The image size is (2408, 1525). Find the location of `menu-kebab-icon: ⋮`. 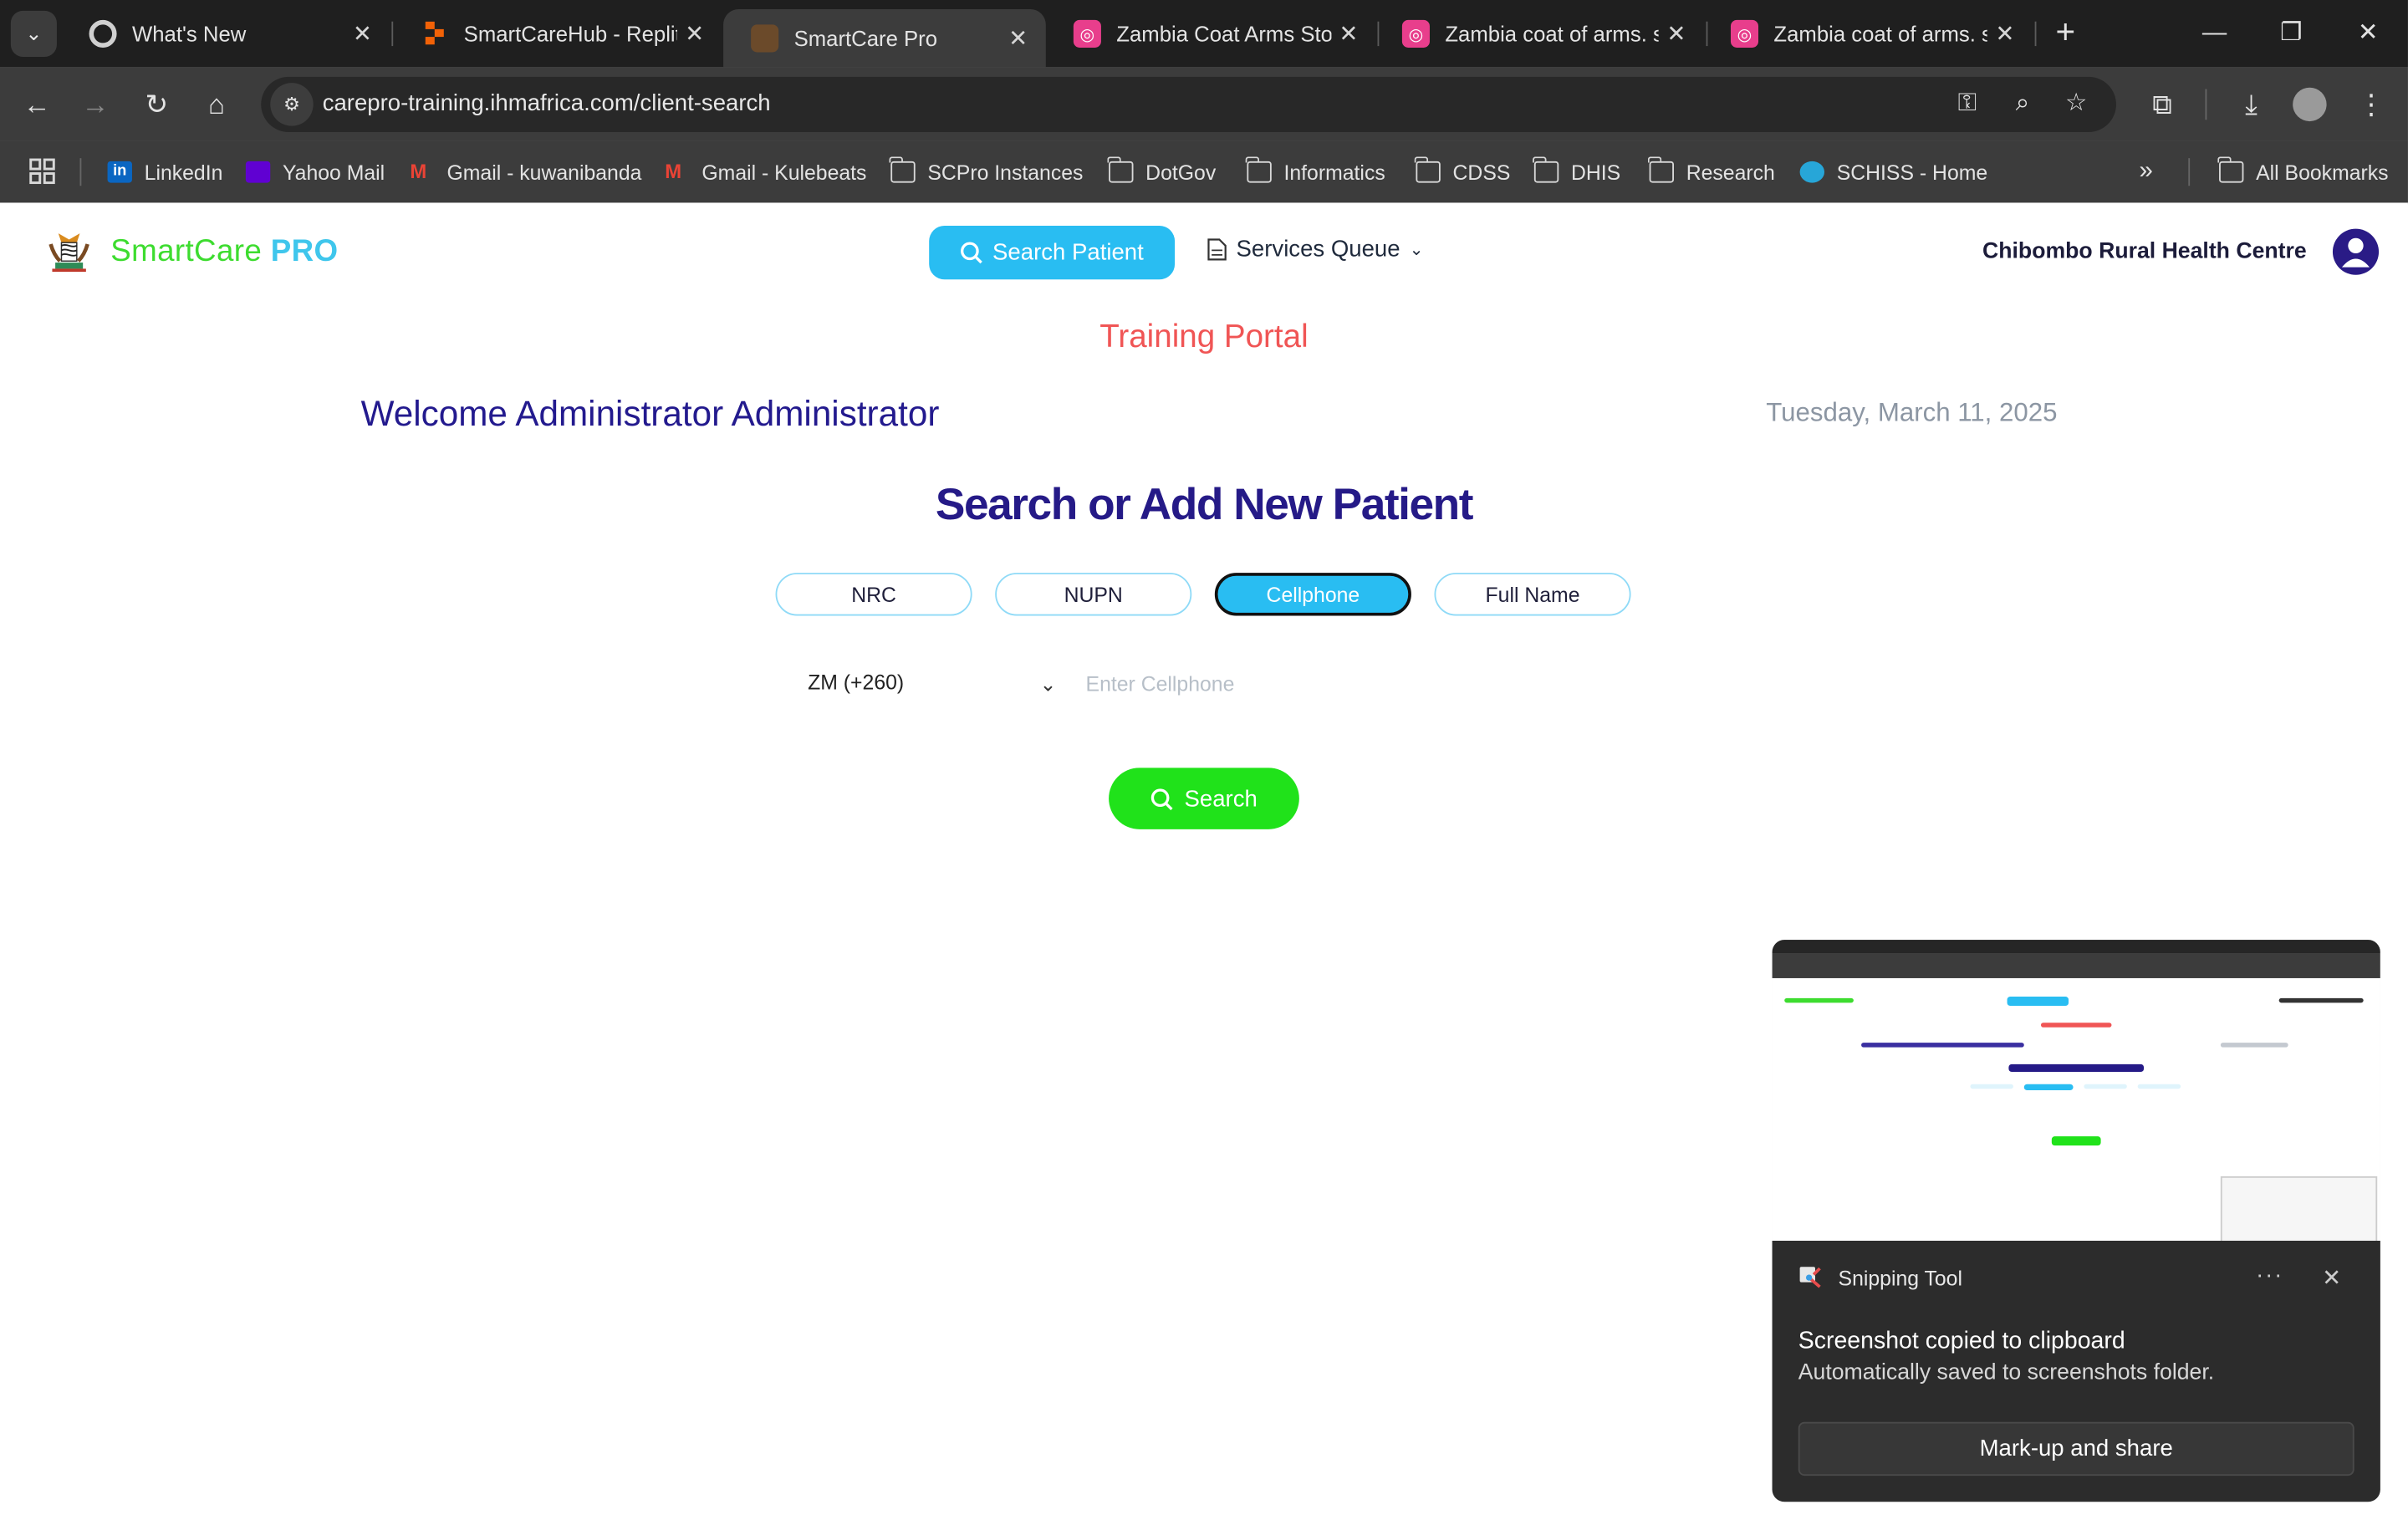

menu-kebab-icon: ⋮ is located at coordinates (2371, 104).